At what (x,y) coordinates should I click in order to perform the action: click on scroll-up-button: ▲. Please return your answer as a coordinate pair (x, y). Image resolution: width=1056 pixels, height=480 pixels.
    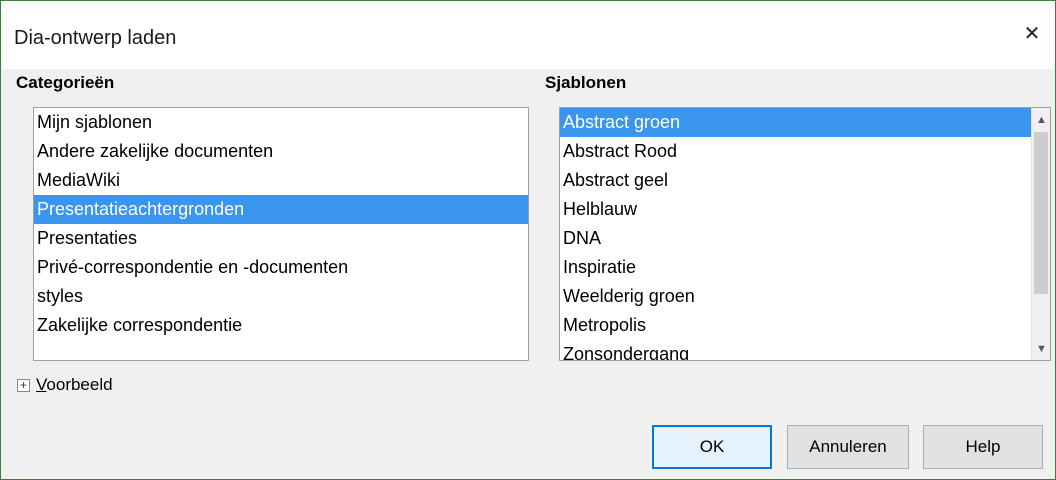
    Looking at the image, I should click on (1041, 119).